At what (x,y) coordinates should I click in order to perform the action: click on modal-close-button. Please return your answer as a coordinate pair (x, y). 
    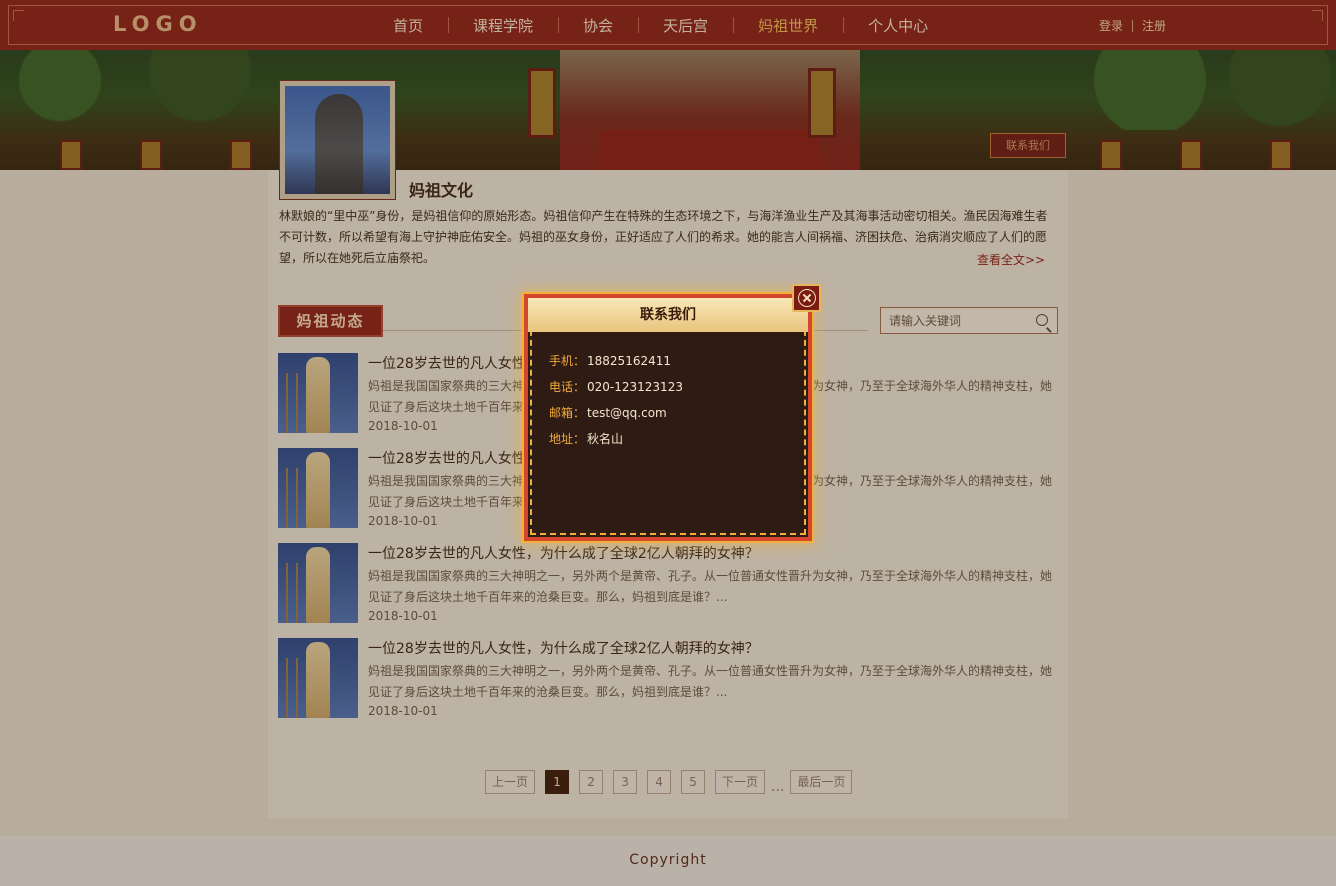
    Looking at the image, I should click on (806, 298).